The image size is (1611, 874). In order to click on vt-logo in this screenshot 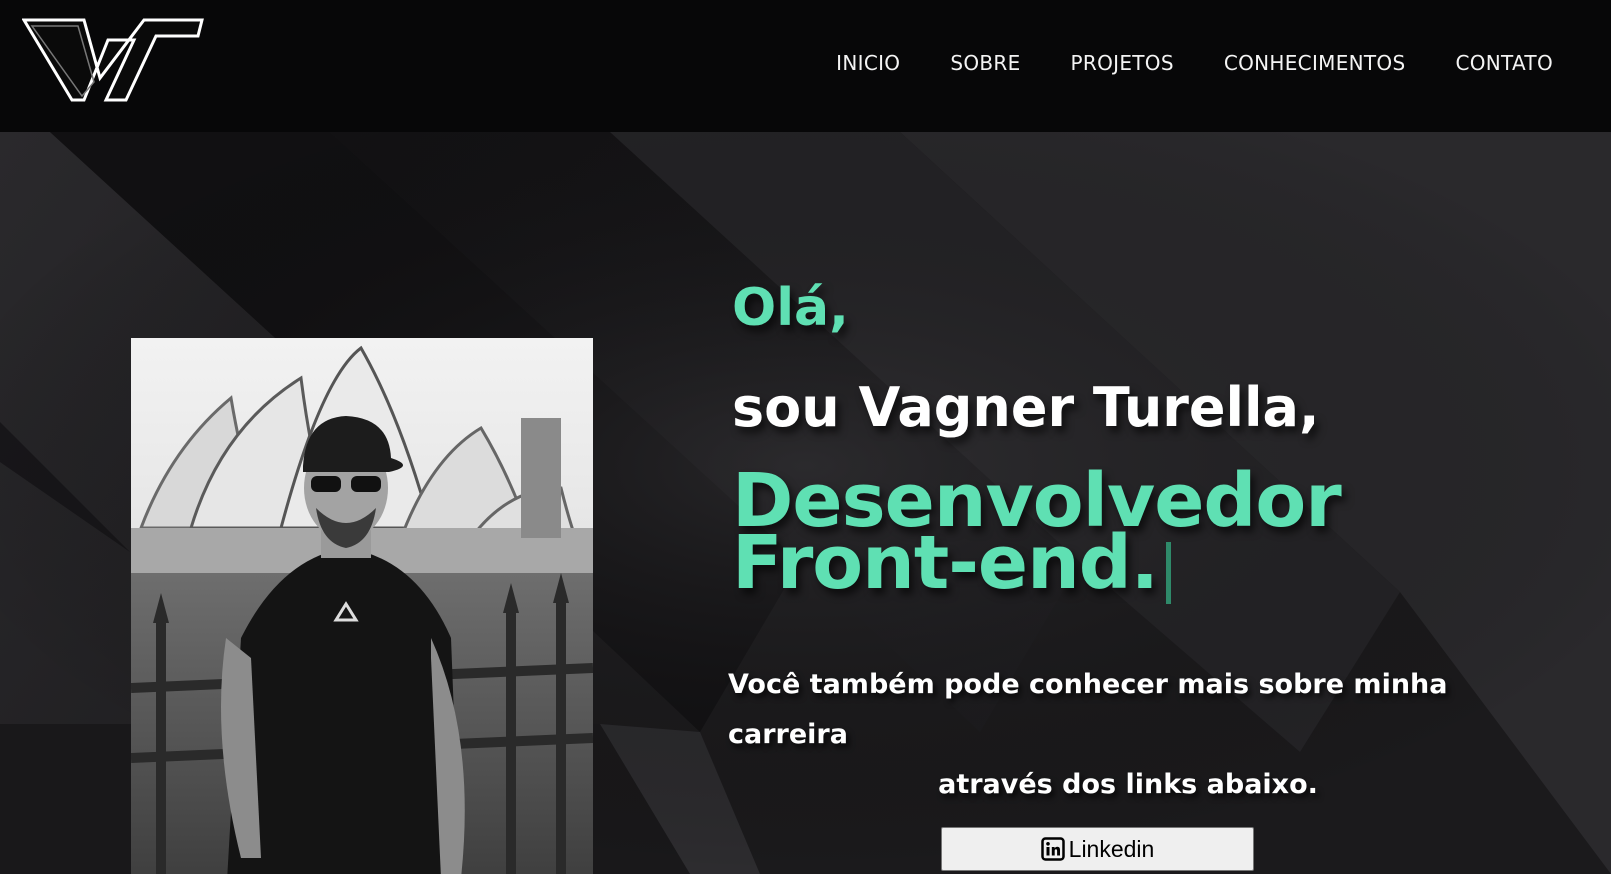, I will do `click(114, 62)`.